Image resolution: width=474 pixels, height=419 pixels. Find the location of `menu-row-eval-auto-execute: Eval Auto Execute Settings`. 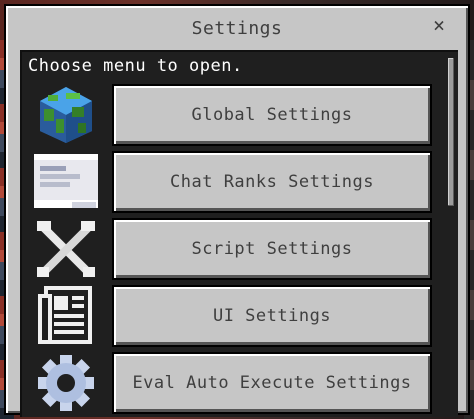

menu-row-eval-auto-execute: Eval Auto Execute Settings is located at coordinates (230, 383).